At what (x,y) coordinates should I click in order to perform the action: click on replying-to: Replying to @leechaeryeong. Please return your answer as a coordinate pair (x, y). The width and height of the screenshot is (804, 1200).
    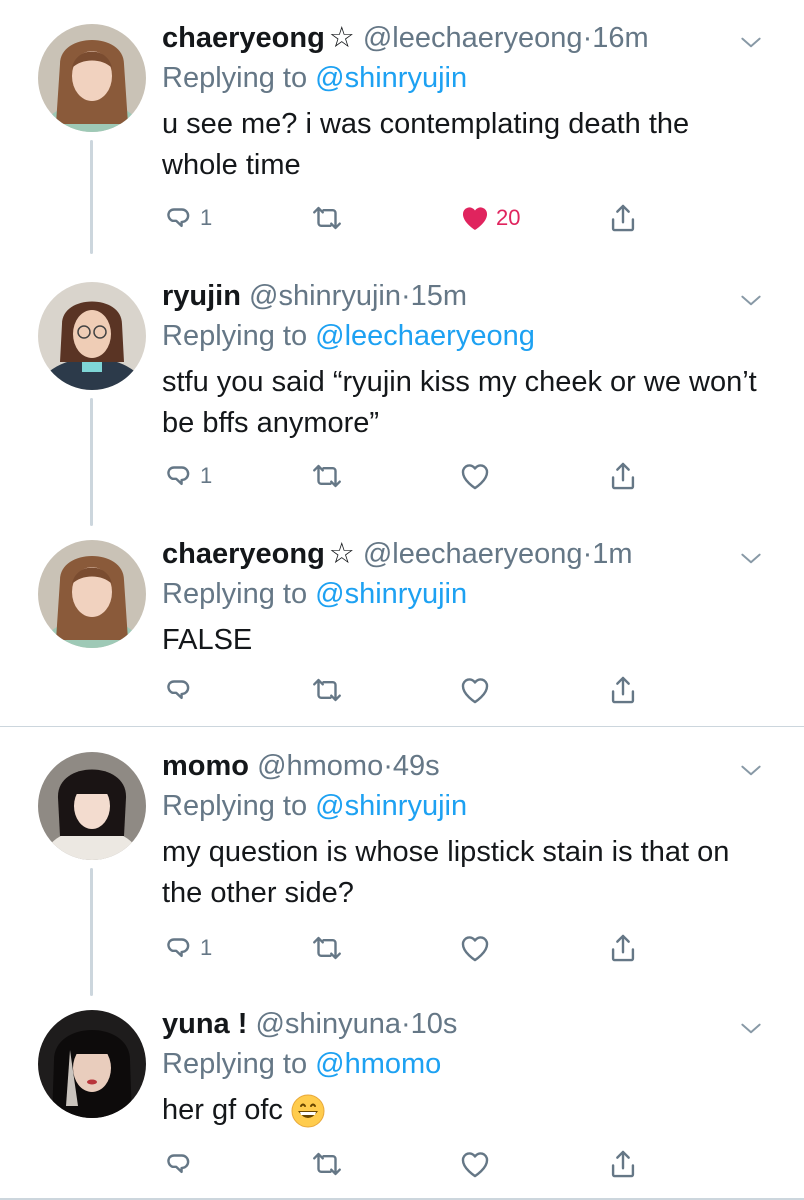
    Looking at the image, I should click on (463, 336).